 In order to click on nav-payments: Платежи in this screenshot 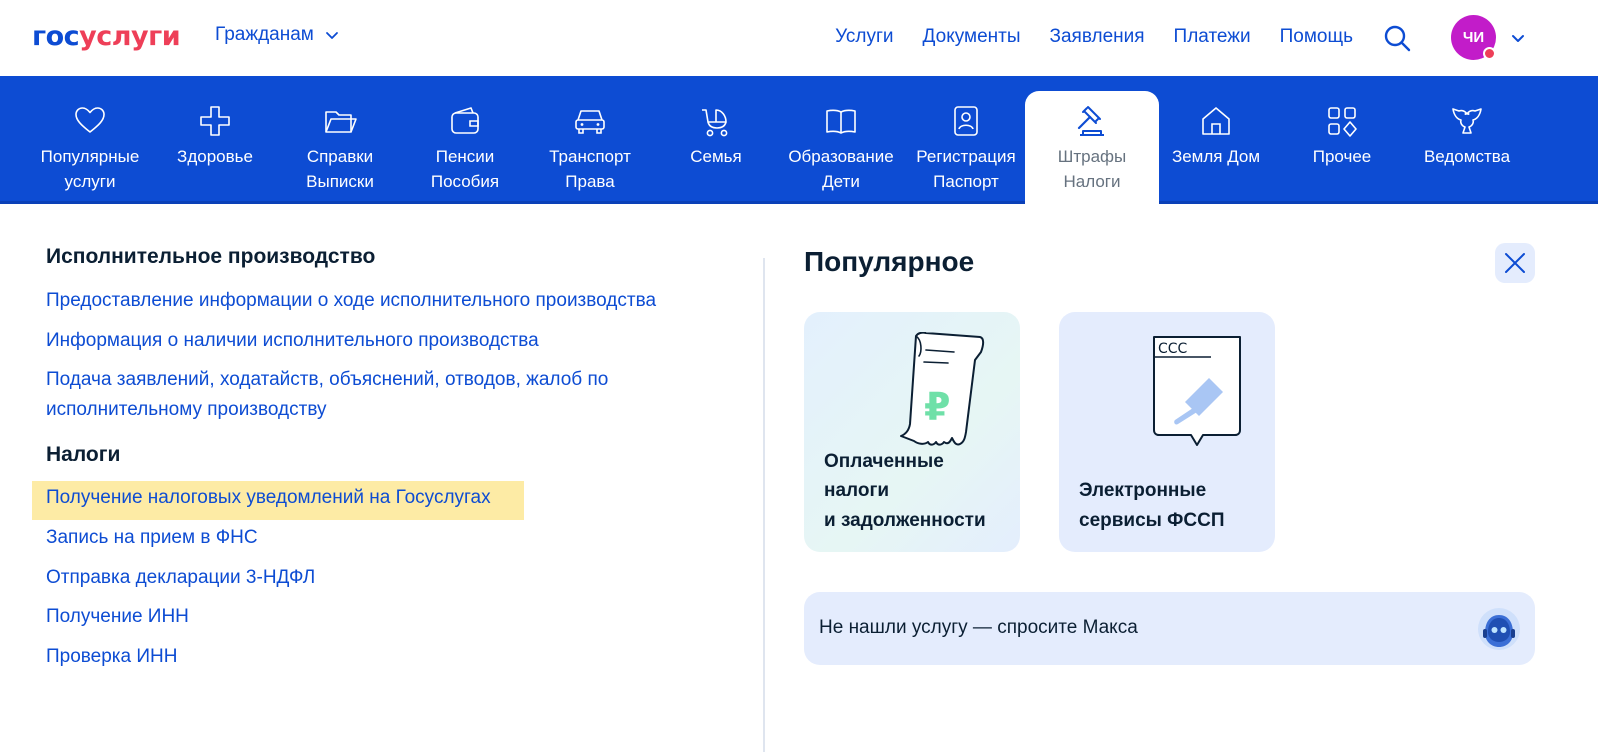, I will do `click(1212, 37)`.